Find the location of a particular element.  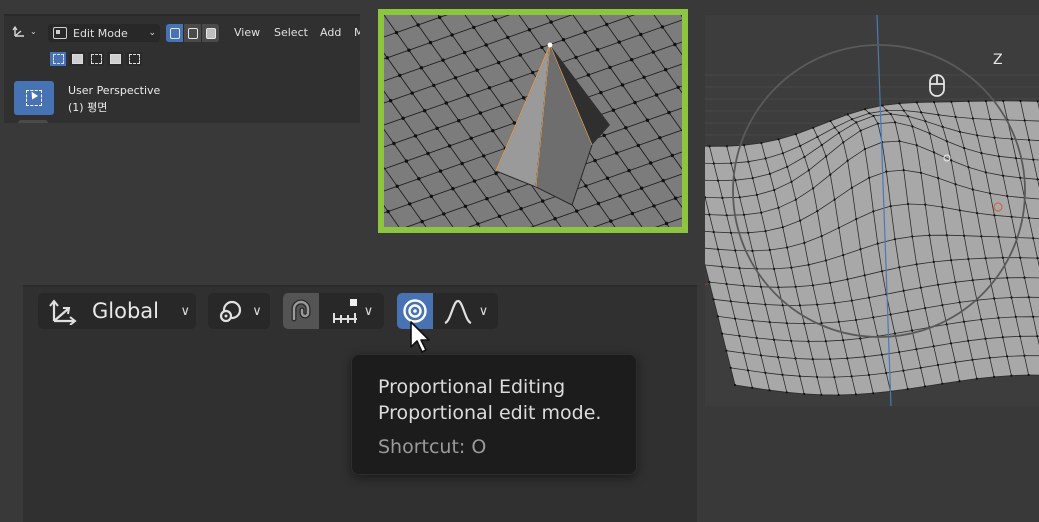

edge-select-button is located at coordinates (193, 33).